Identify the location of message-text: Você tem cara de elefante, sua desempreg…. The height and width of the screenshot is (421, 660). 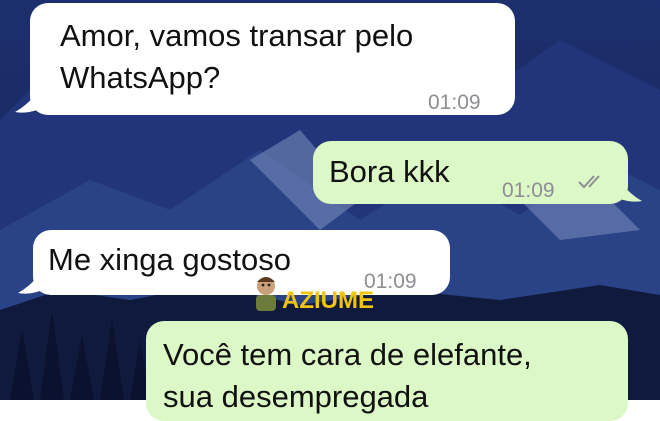
(347, 375).